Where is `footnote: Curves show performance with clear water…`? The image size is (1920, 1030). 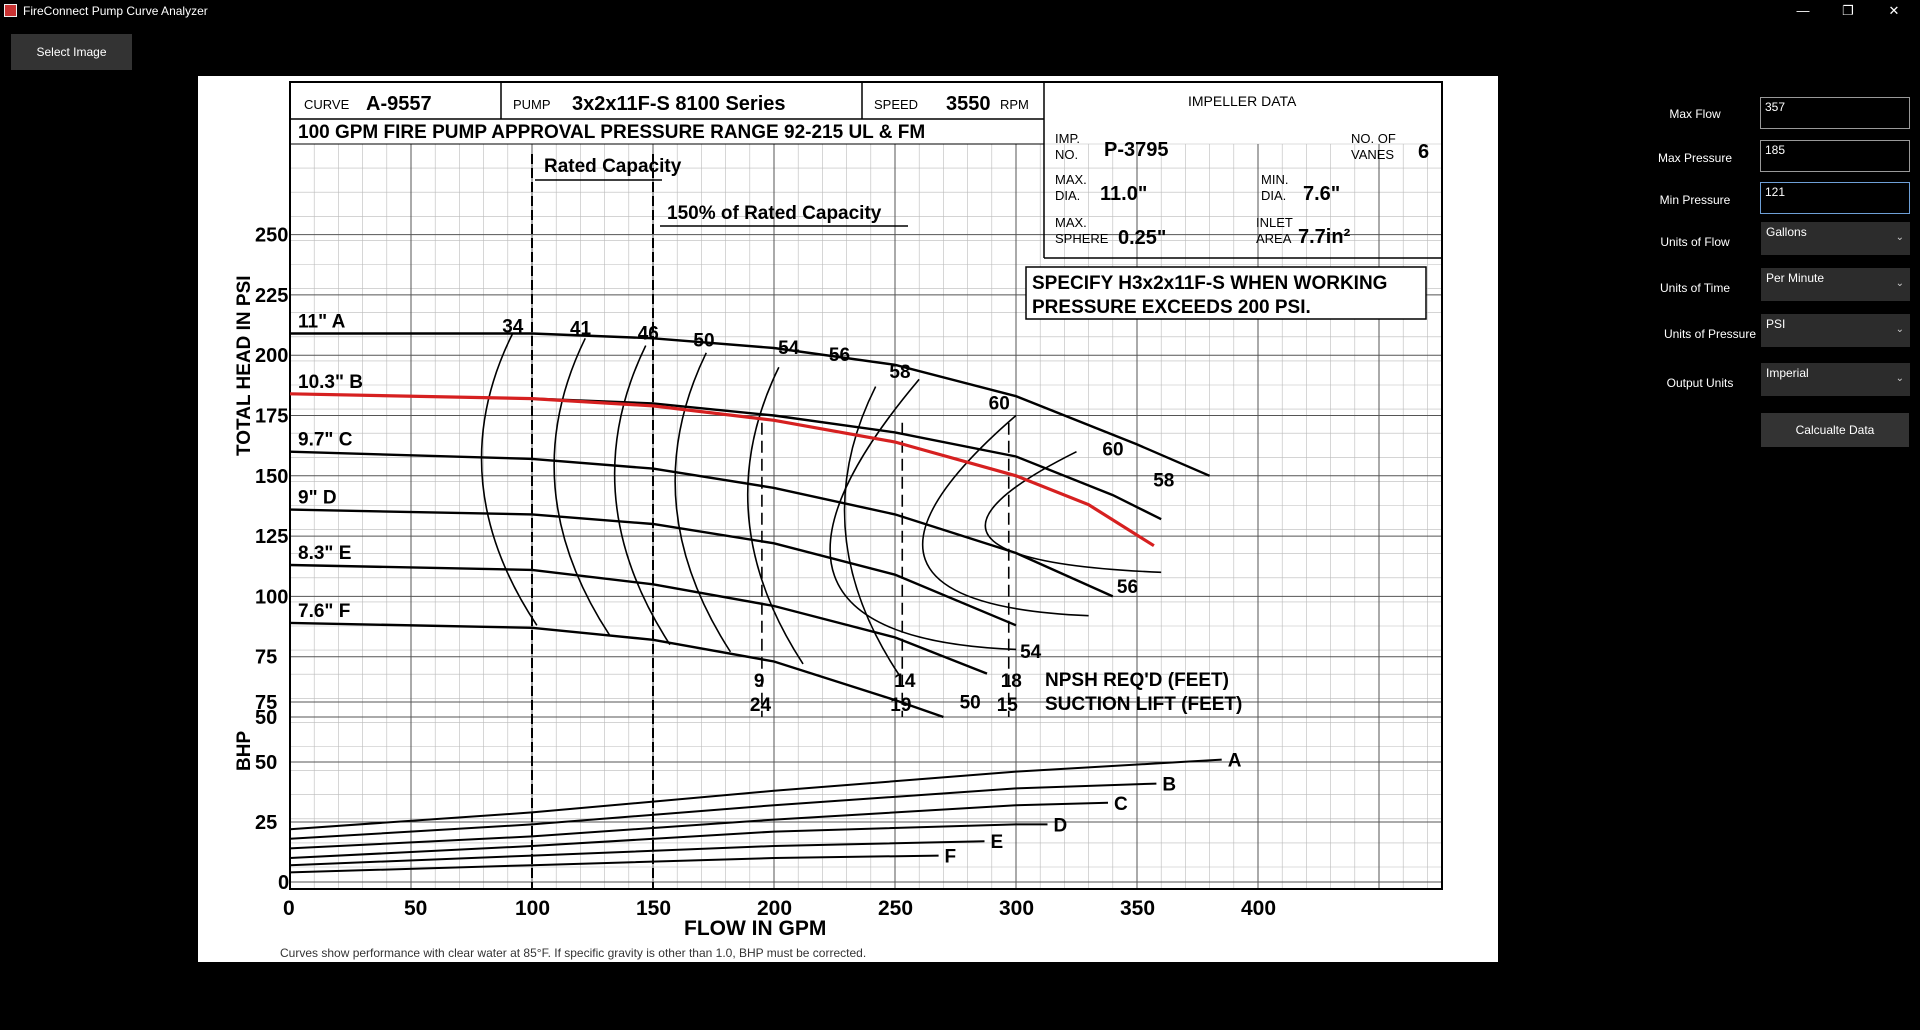
footnote: Curves show performance with clear water… is located at coordinates (573, 953).